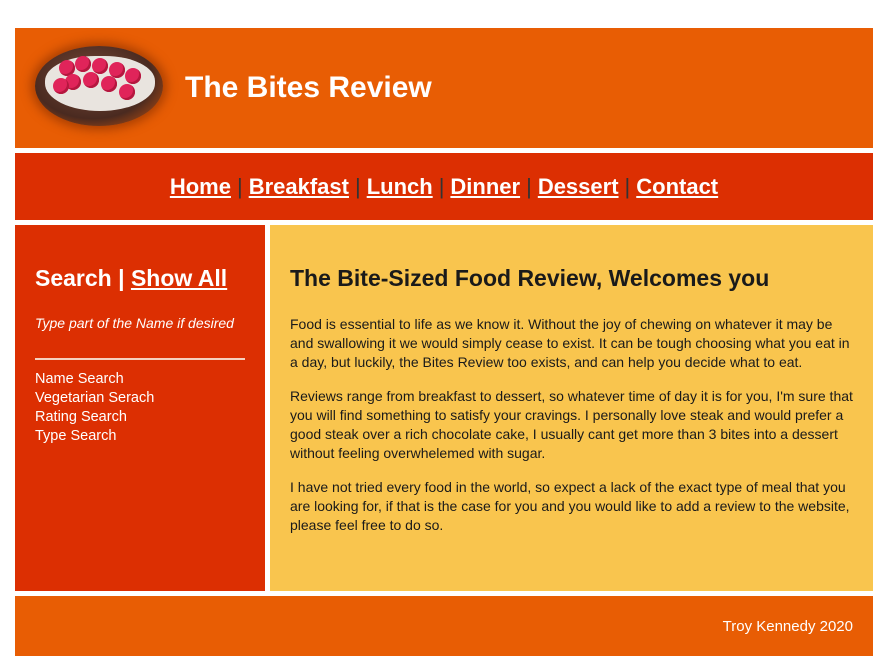 Image resolution: width=889 pixels, height=671 pixels. Describe the element at coordinates (299, 186) in the screenshot. I see `nav-breakfast: Breakfast` at that location.